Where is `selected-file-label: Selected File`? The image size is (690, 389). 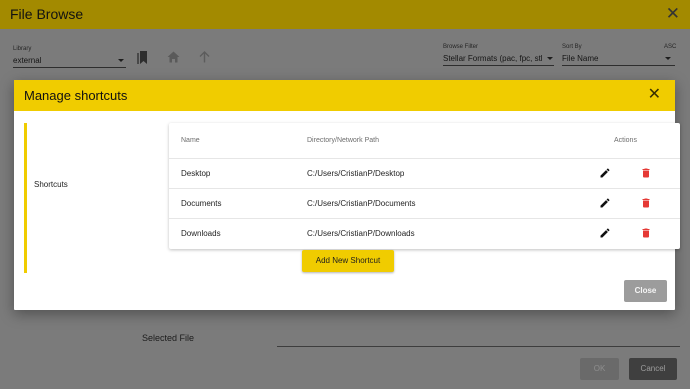
selected-file-label: Selected File is located at coordinates (168, 338).